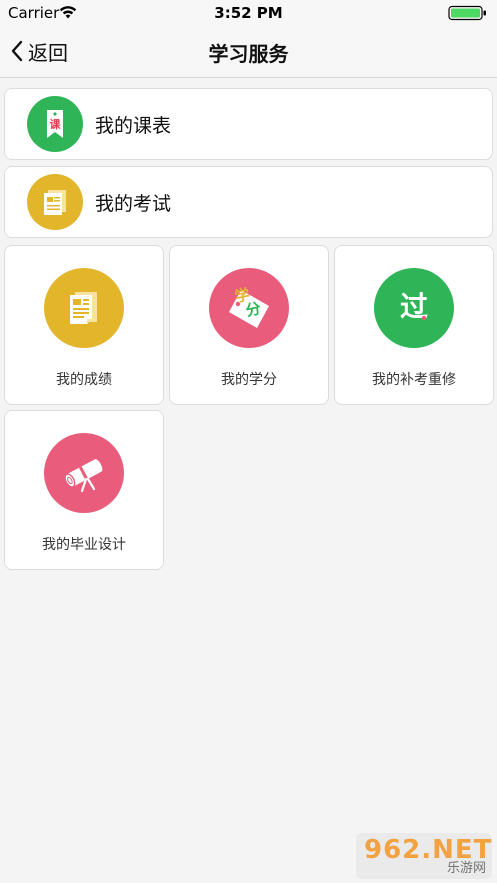 This screenshot has width=497, height=883. I want to click on tile-makeup-exam: 过 我的补考重修, so click(414, 325).